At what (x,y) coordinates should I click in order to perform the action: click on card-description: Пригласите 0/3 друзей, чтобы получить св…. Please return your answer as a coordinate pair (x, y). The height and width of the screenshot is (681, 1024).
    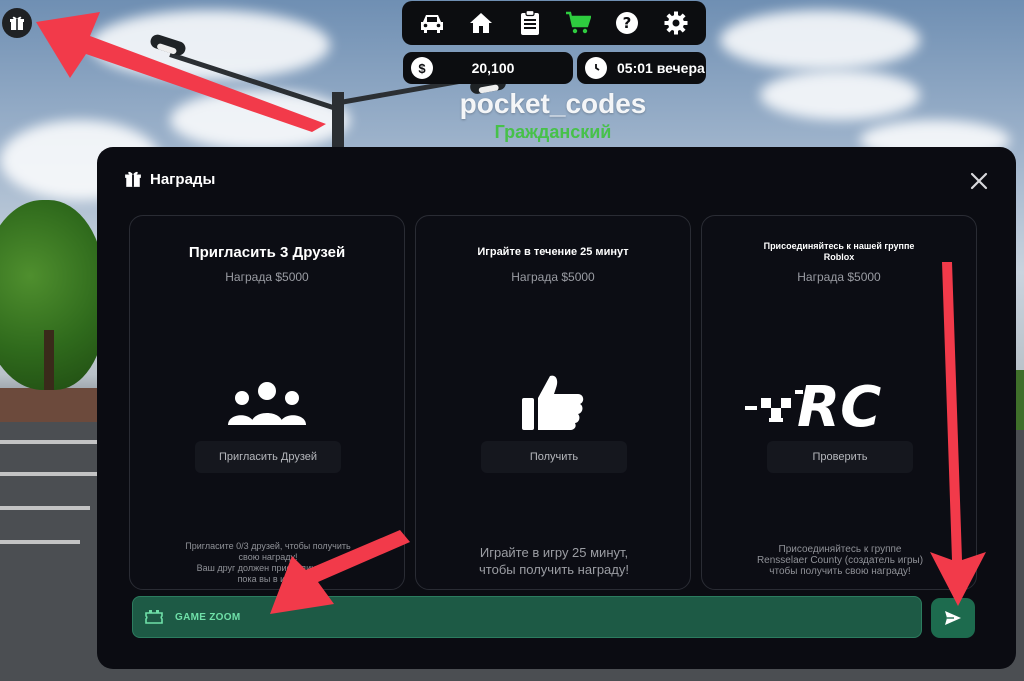
    Looking at the image, I should click on (268, 562).